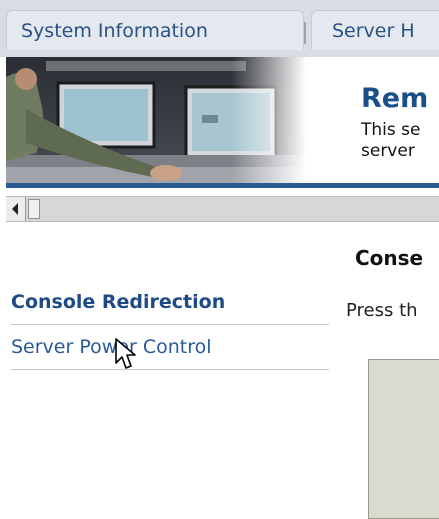 Image resolution: width=439 pixels, height=519 pixels. What do you see at coordinates (222, 185) in the screenshot?
I see `banner-divider` at bounding box center [222, 185].